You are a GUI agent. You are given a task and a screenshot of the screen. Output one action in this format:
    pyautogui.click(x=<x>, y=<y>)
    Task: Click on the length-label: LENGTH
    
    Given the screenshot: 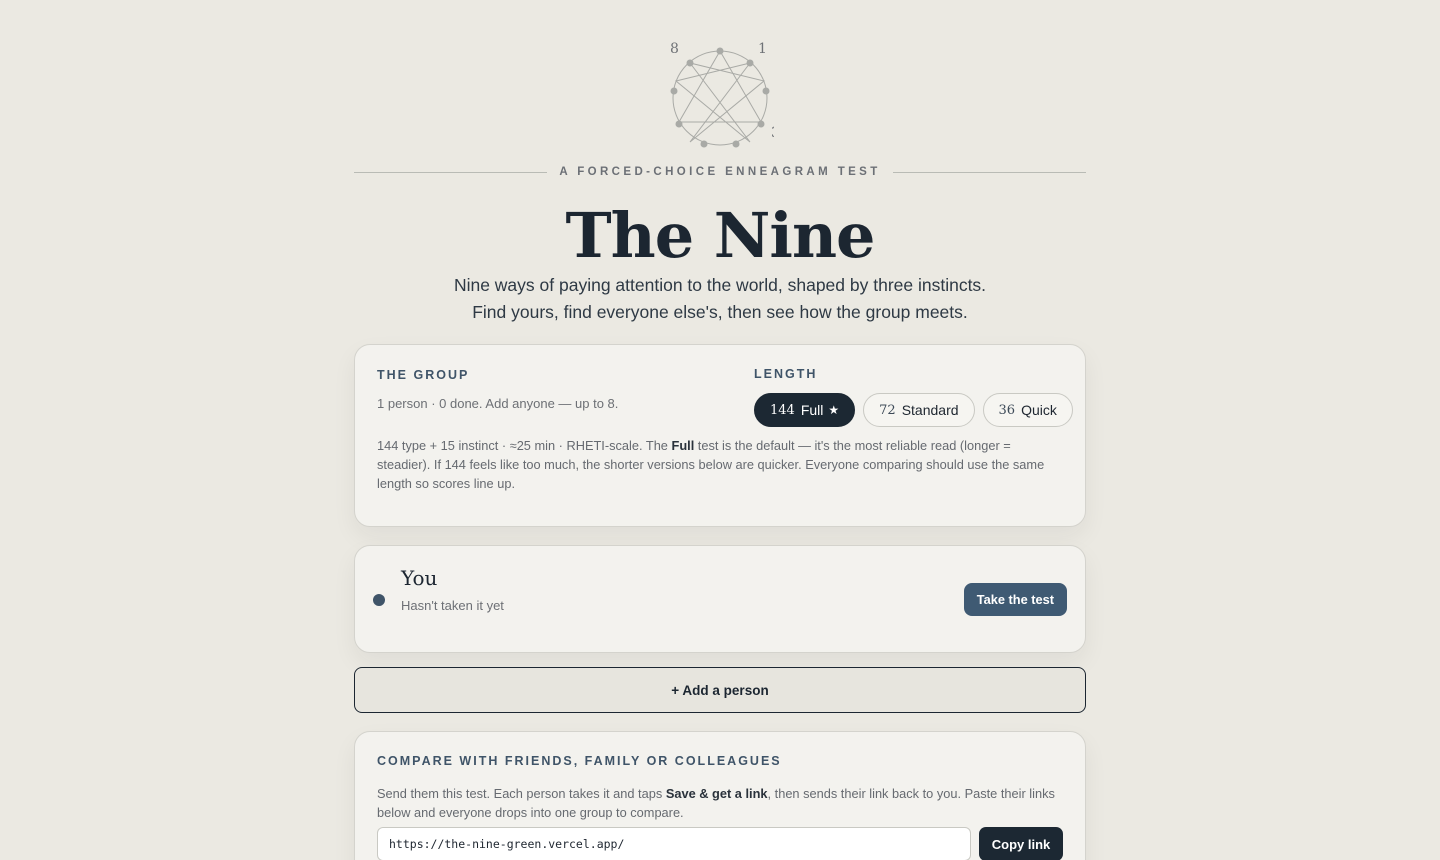 What is the action you would take?
    pyautogui.click(x=786, y=374)
    